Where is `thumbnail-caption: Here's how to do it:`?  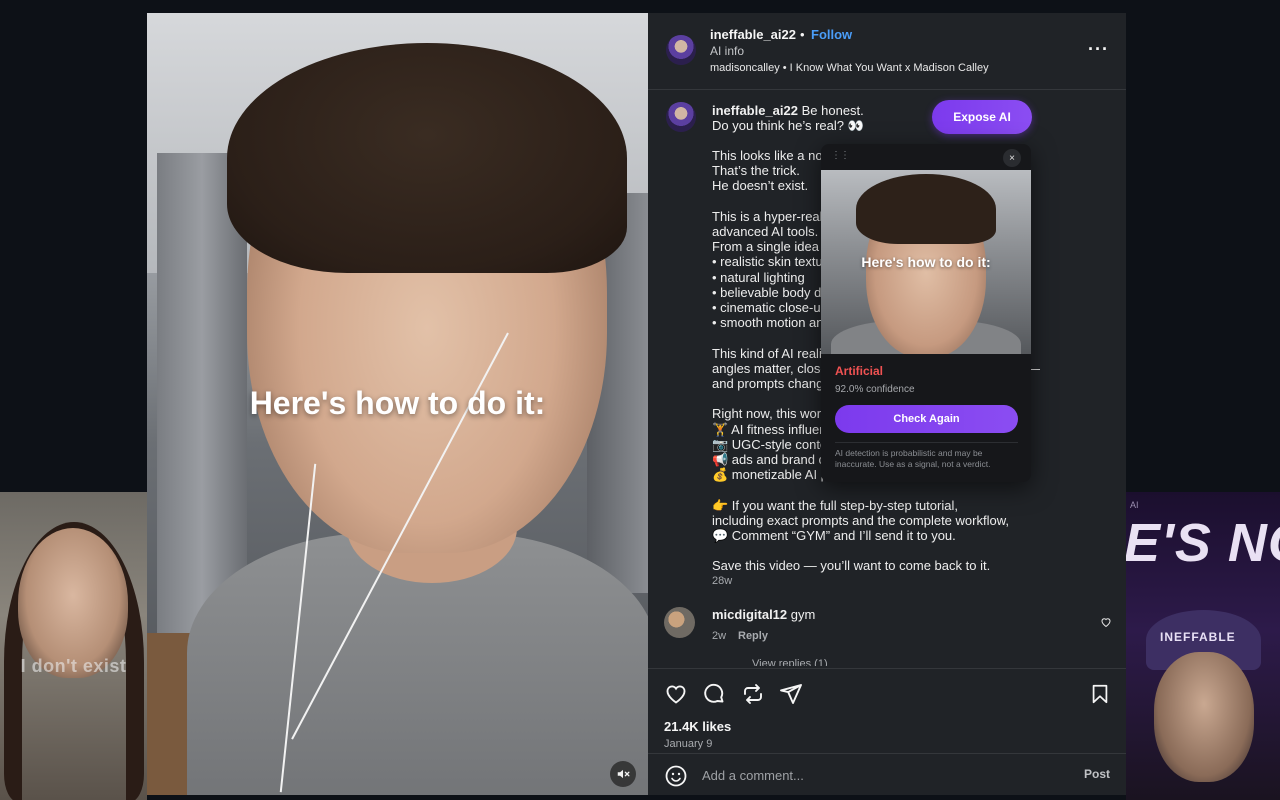
thumbnail-caption: Here's how to do it: is located at coordinates (926, 262).